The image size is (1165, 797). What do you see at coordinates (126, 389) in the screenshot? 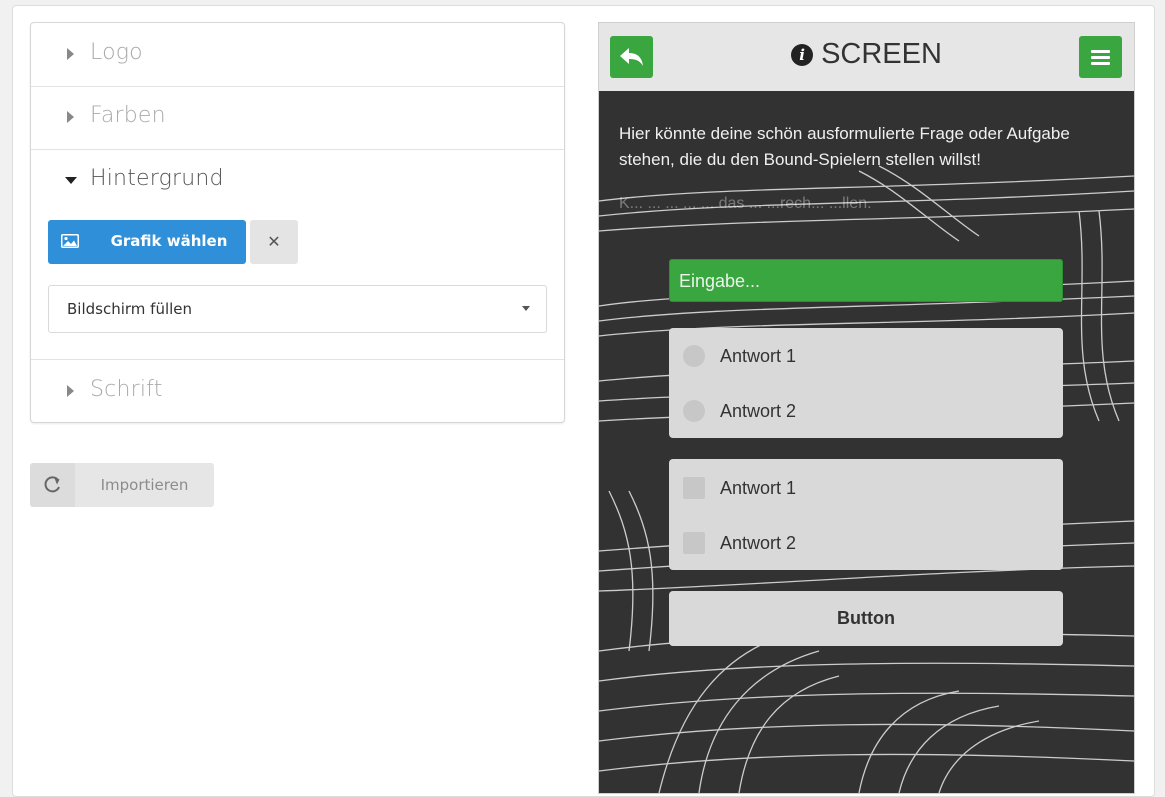
I see `accordion-schrift-label: Schrift` at bounding box center [126, 389].